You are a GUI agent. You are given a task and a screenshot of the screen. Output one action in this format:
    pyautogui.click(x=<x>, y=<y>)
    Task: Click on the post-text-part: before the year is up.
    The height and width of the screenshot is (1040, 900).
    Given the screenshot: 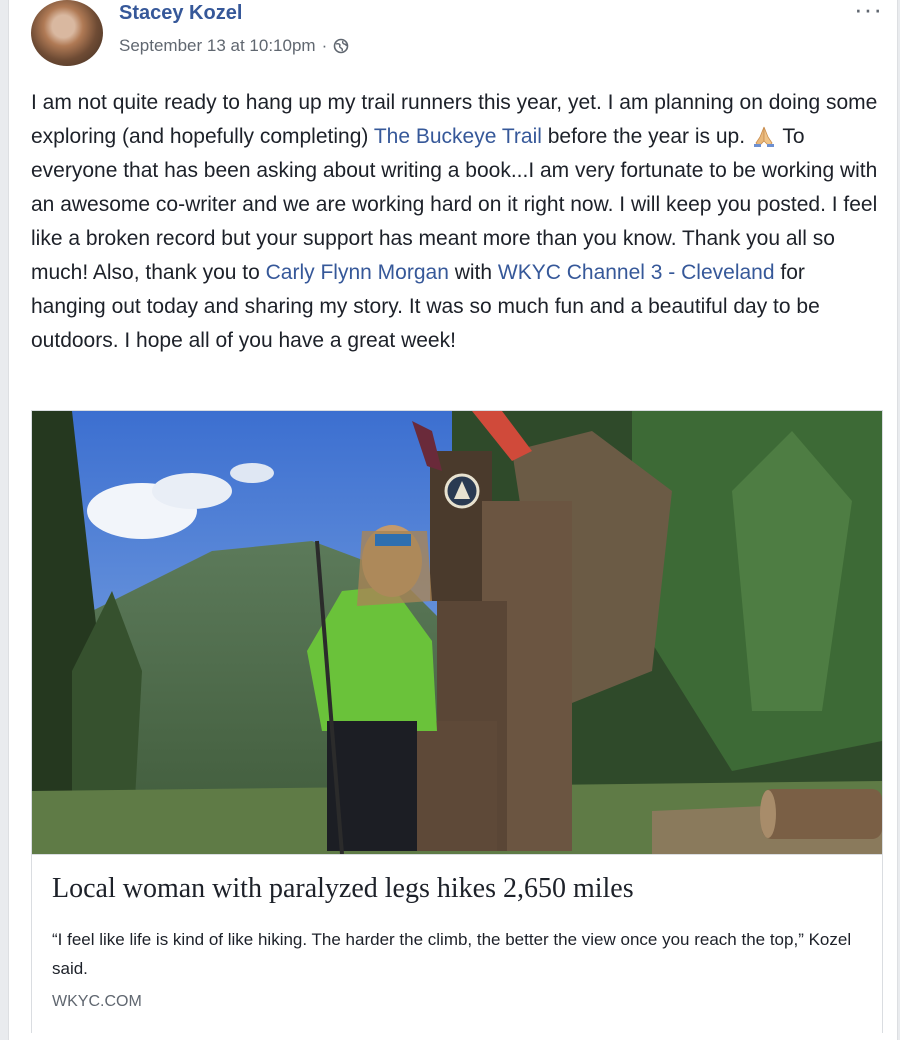 What is the action you would take?
    pyautogui.click(x=646, y=136)
    